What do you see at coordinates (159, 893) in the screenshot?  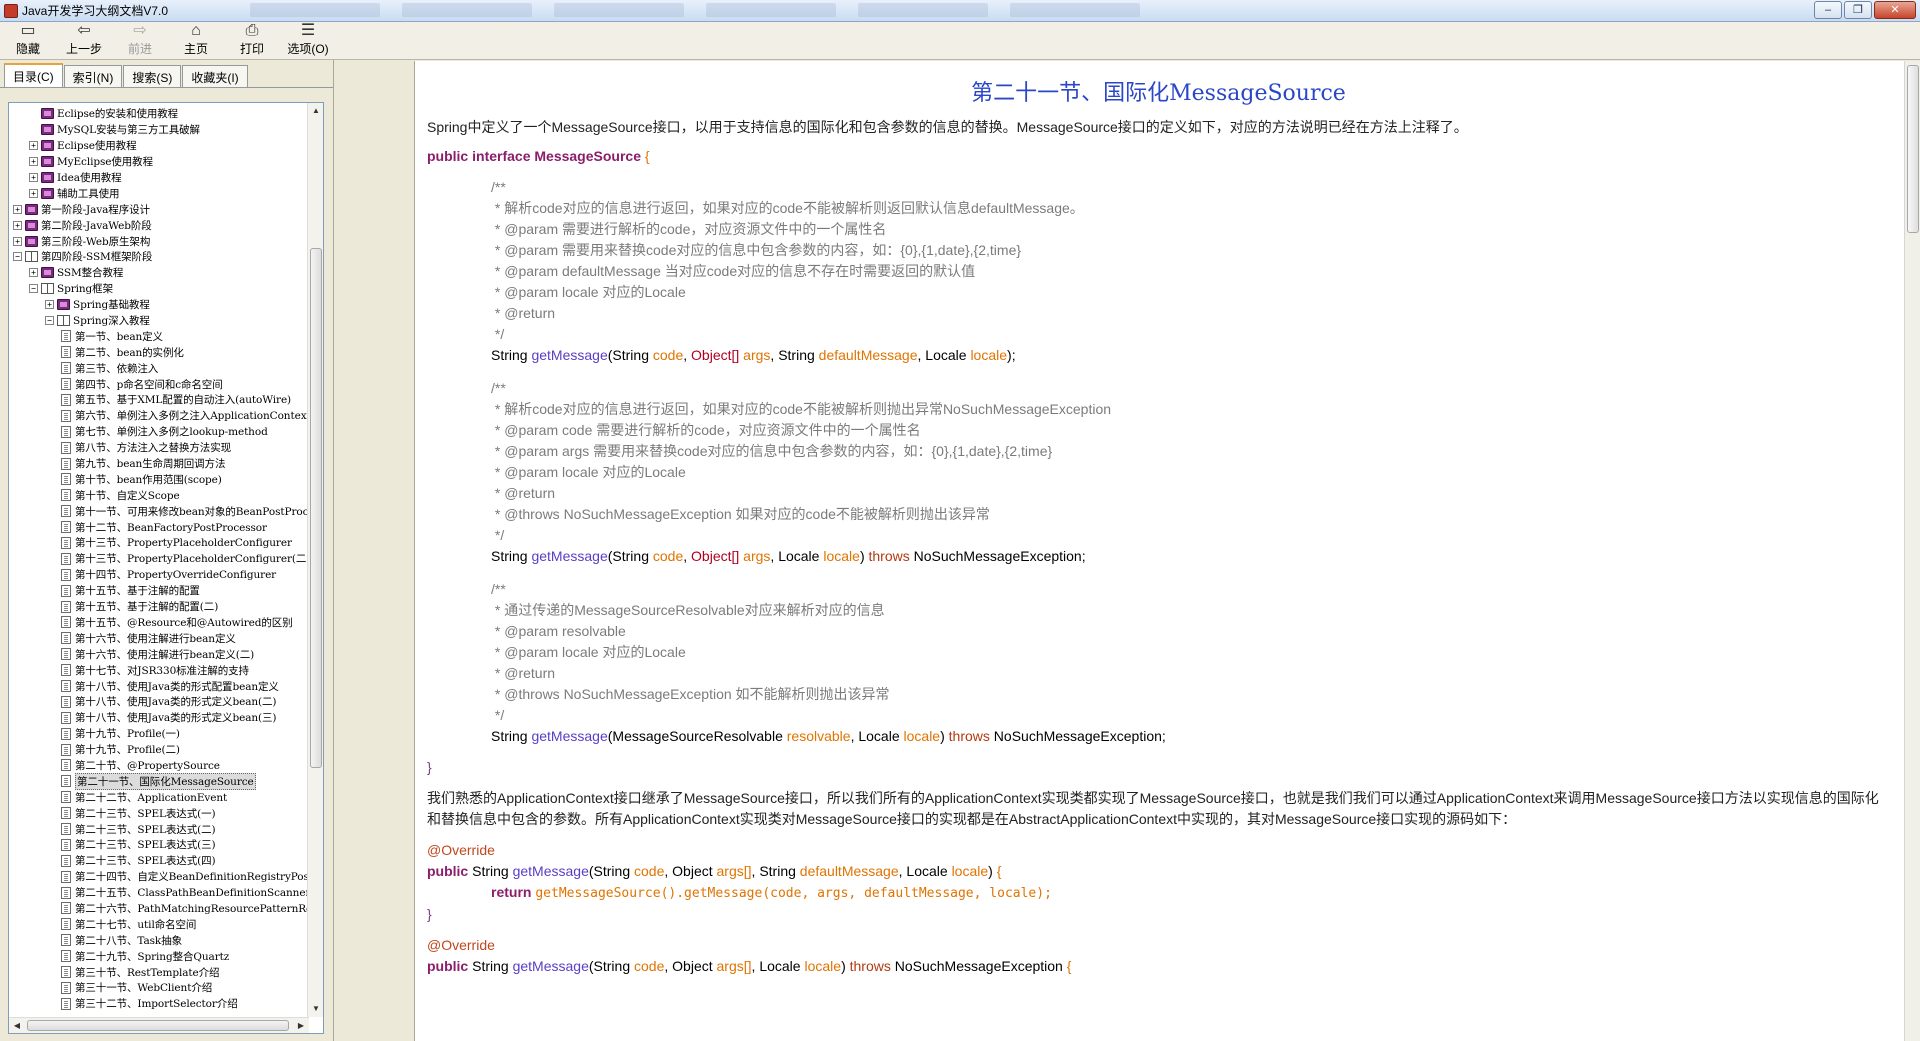 I see `tree-node: 第二十五节、ClassPathBeanDefinitionScanner` at bounding box center [159, 893].